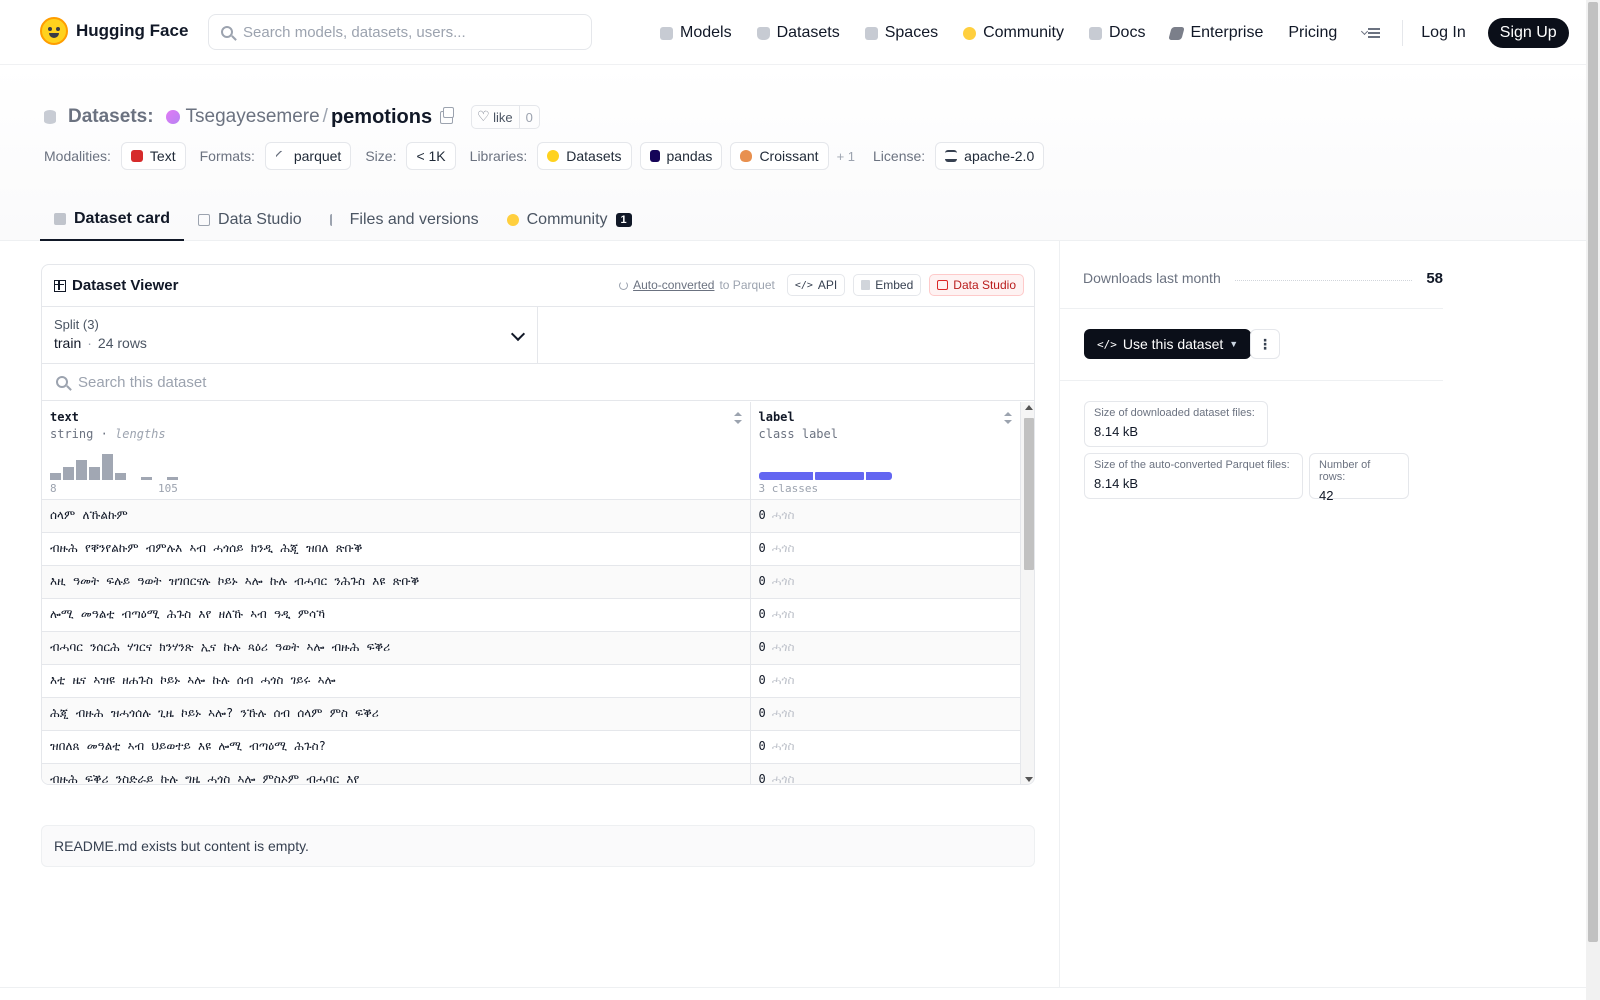 The height and width of the screenshot is (1000, 1600). What do you see at coordinates (673, 285) in the screenshot?
I see `auto-converted-link: Auto-converted` at bounding box center [673, 285].